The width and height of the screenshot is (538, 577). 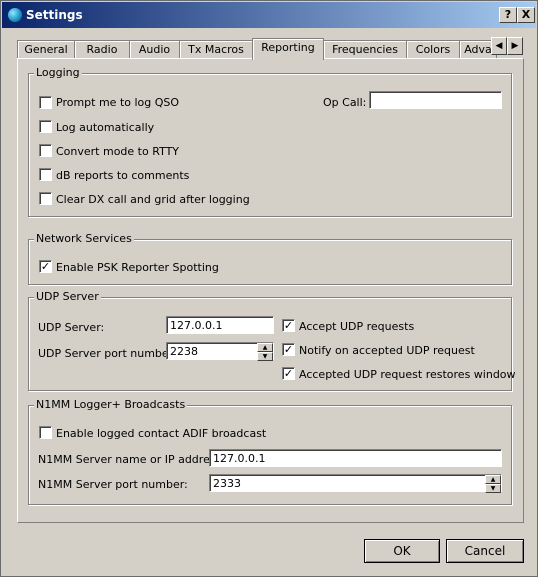 What do you see at coordinates (45, 126) in the screenshot?
I see `log-automatically-checkbox` at bounding box center [45, 126].